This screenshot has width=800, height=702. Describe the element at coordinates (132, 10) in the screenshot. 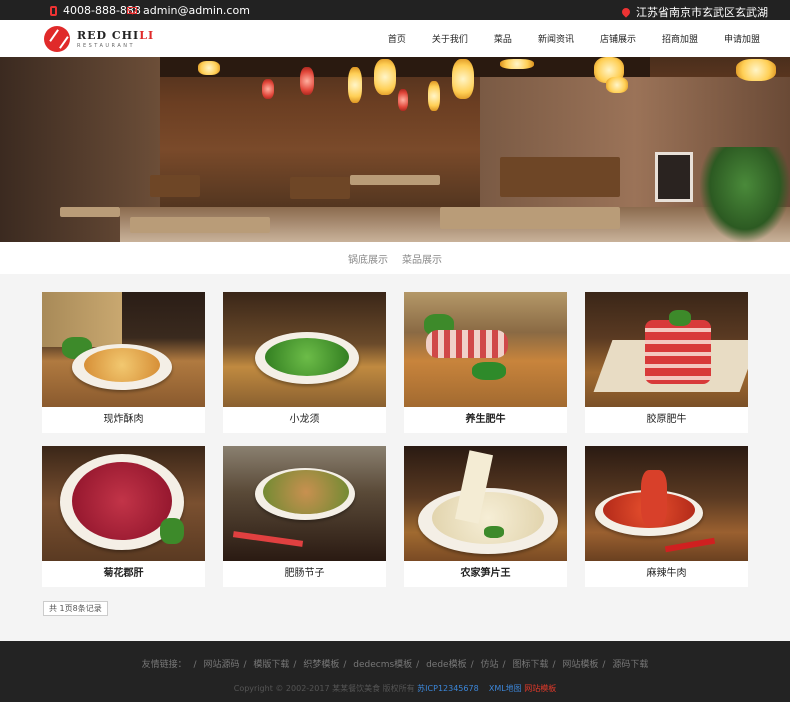

I see `mail-icon` at that location.